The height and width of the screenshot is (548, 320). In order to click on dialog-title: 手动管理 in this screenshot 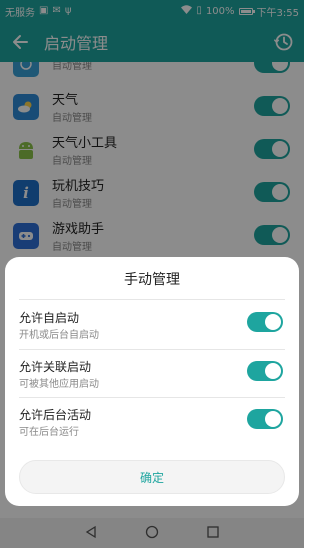, I will do `click(152, 280)`.